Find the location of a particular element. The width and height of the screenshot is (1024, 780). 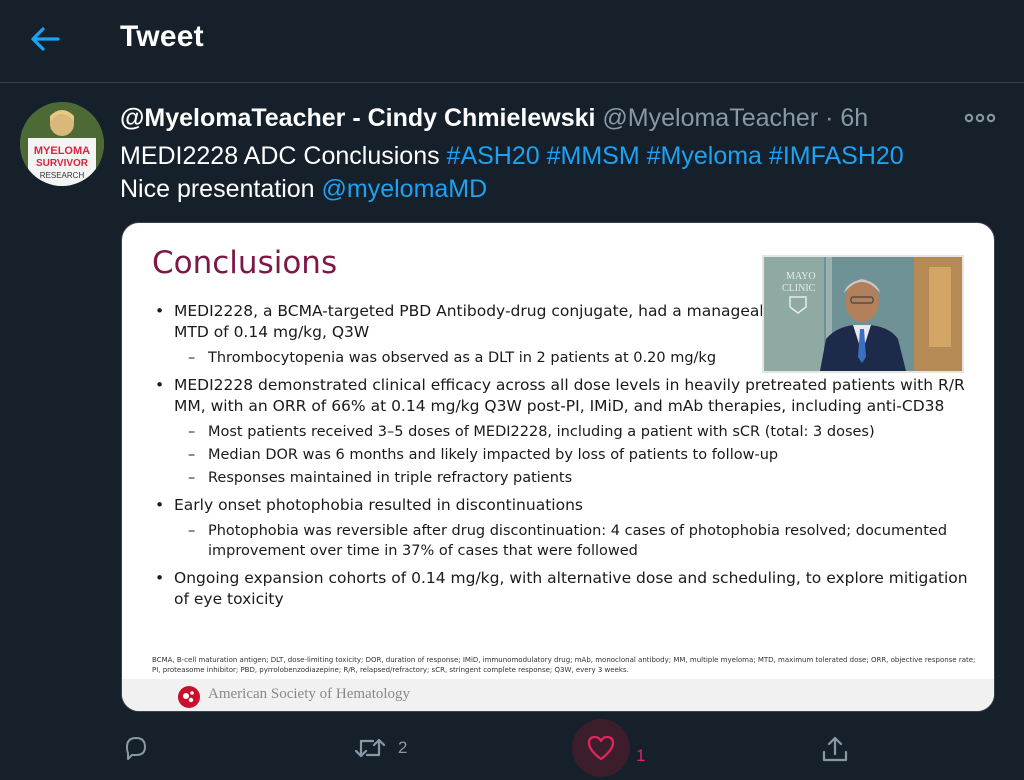

back-arrow-icon is located at coordinates (45, 39).